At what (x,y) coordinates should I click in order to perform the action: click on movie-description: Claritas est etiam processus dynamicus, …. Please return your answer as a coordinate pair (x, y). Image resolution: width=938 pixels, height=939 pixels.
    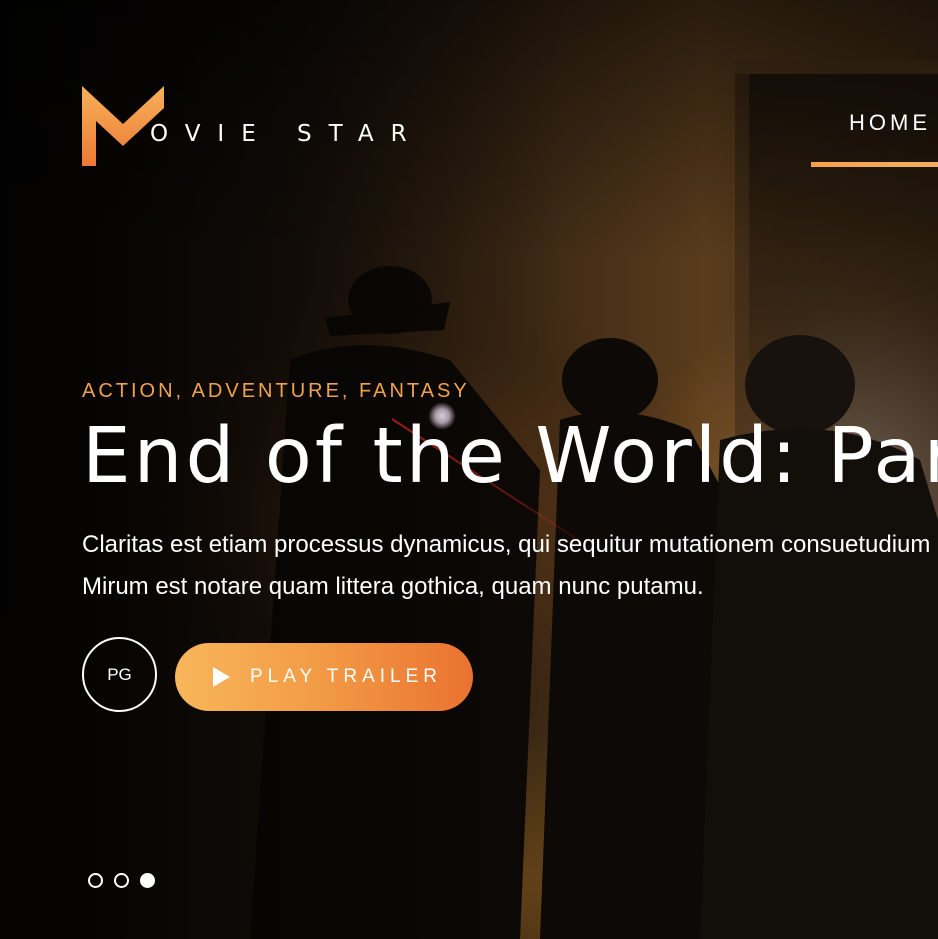
    Looking at the image, I should click on (510, 565).